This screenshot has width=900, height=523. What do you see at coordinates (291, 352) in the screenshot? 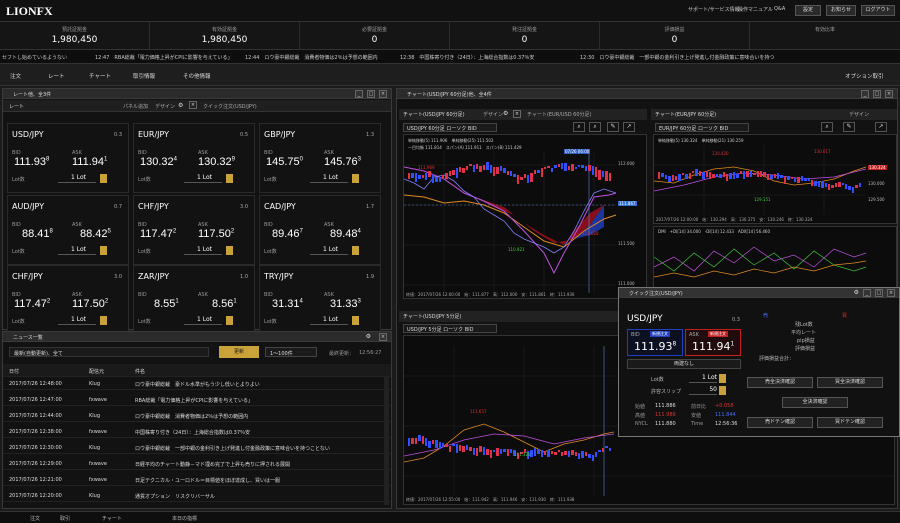
I see `range-select: 1〜100件` at bounding box center [291, 352].